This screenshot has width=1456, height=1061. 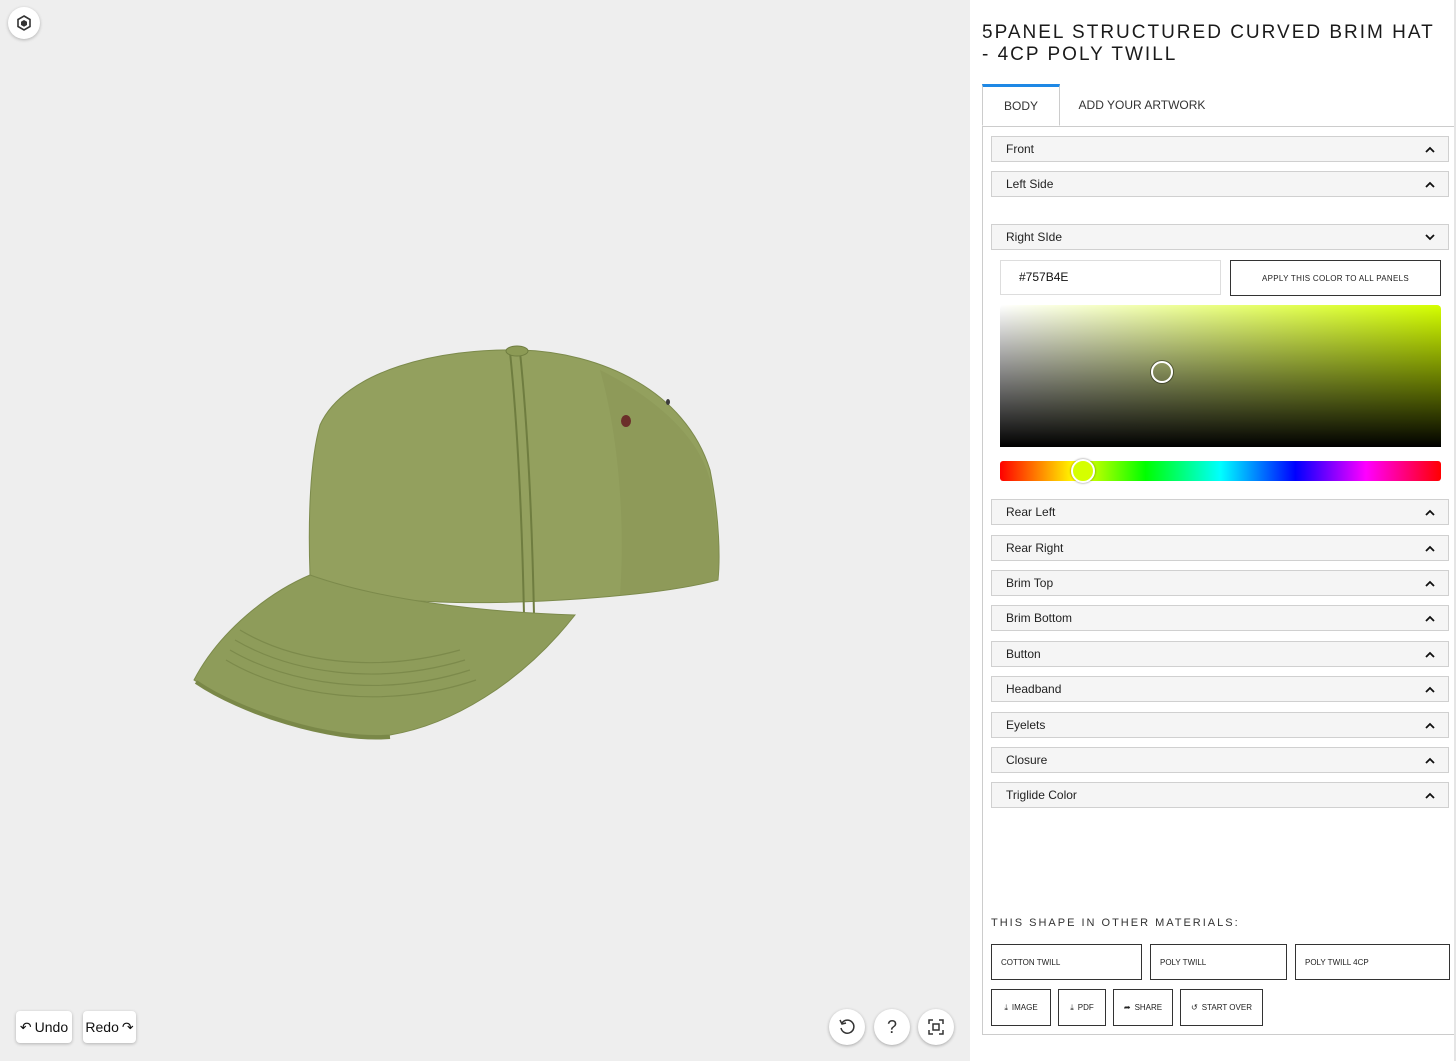 I want to click on share-label: SHARE, so click(x=1148, y=1007).